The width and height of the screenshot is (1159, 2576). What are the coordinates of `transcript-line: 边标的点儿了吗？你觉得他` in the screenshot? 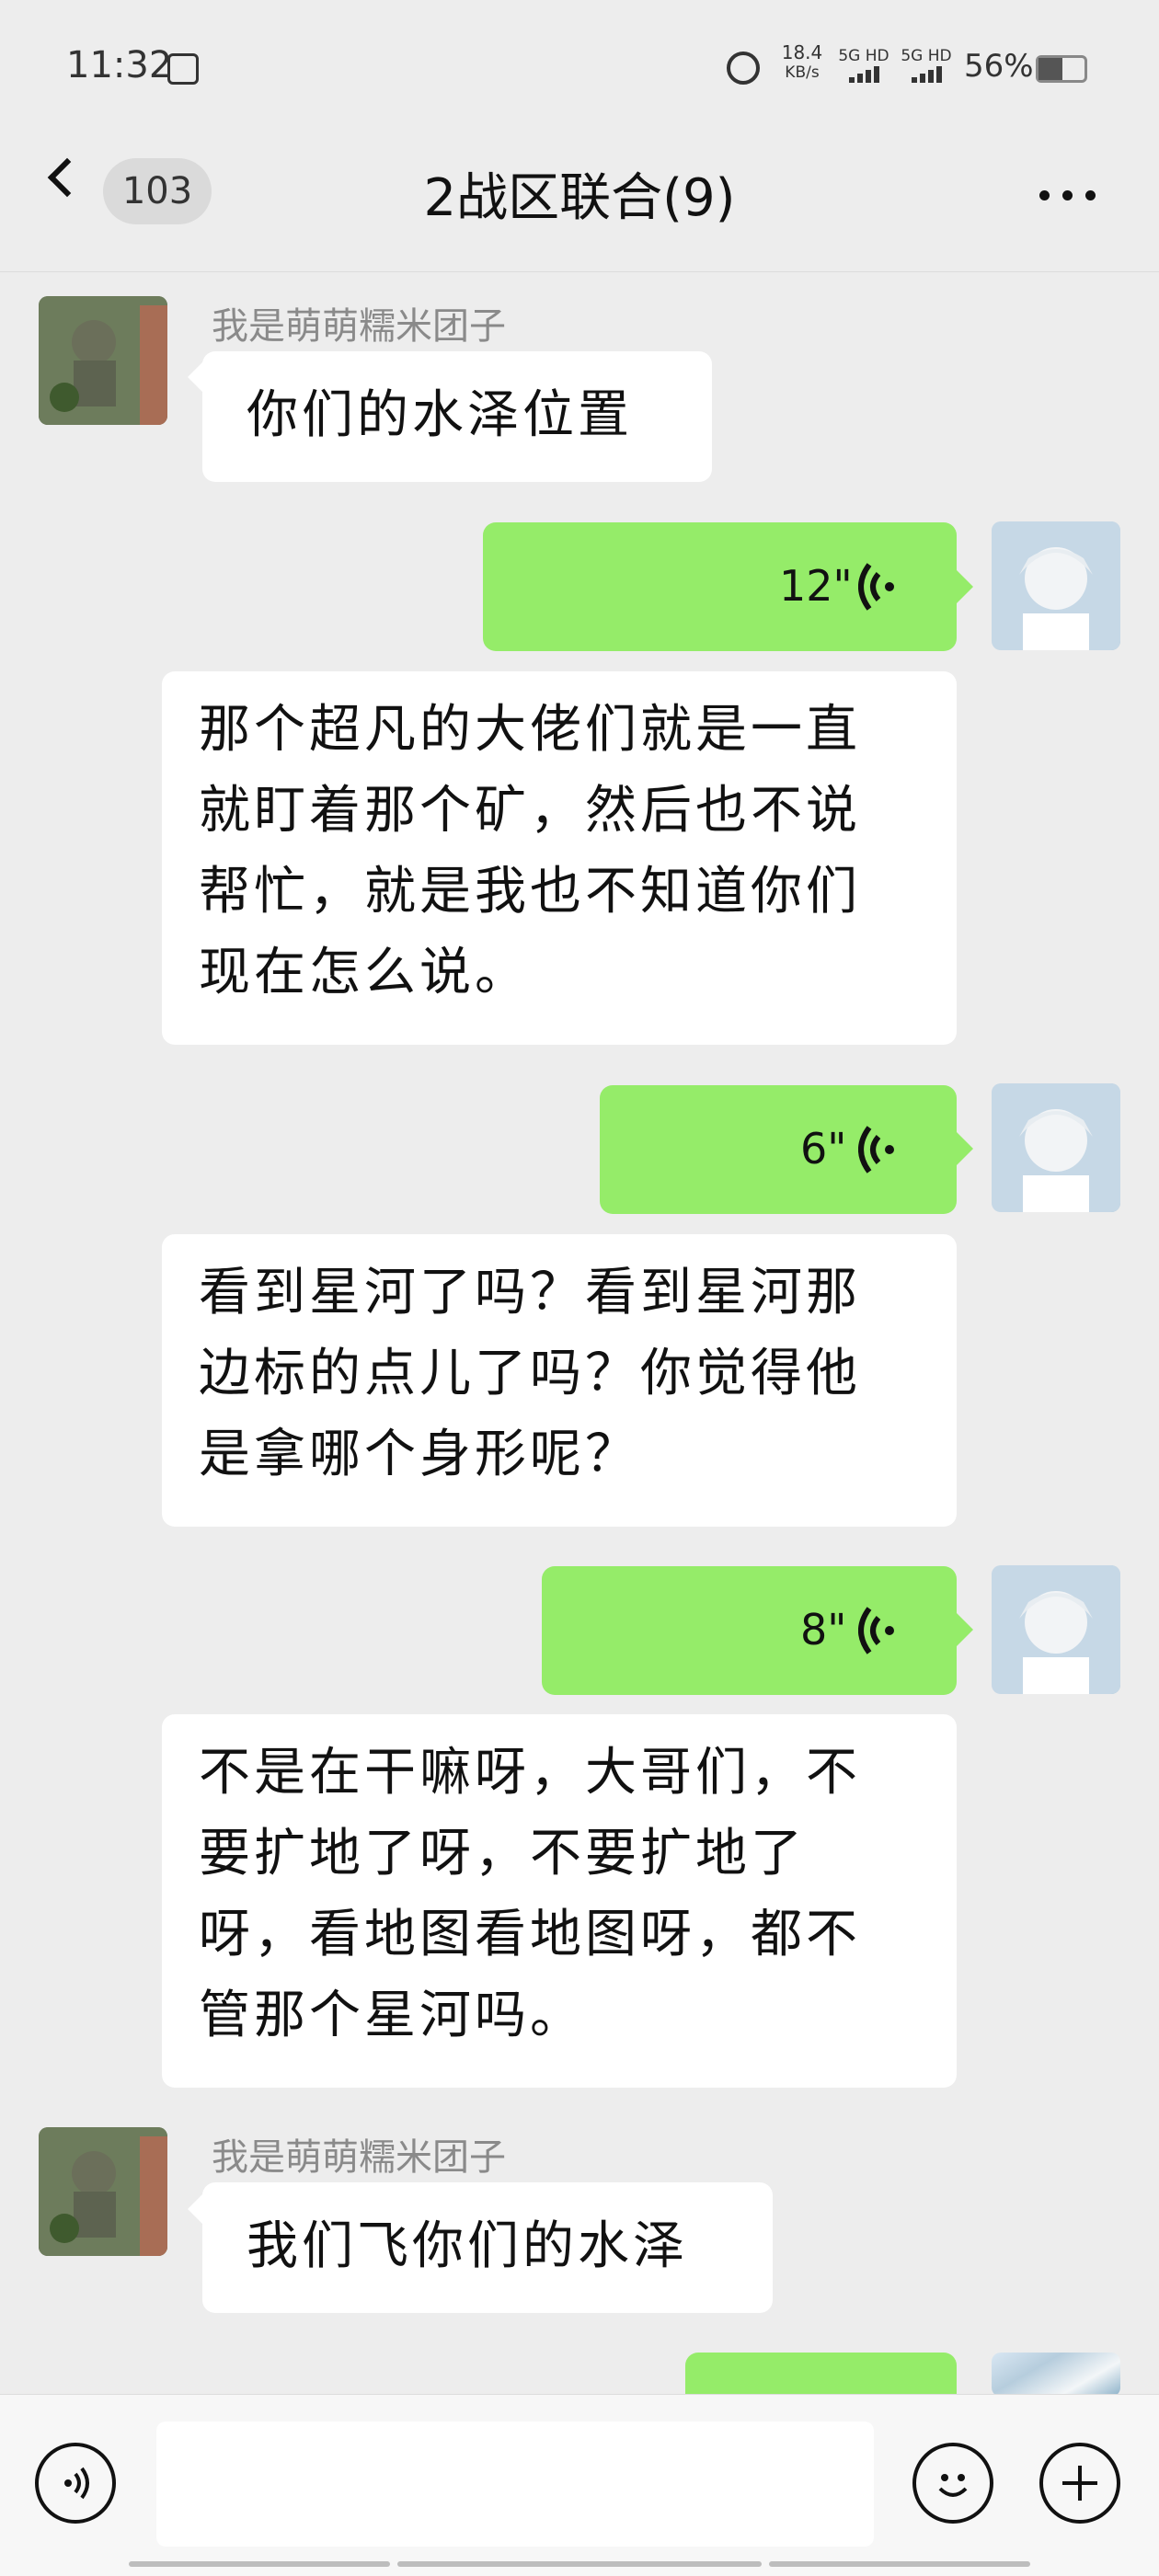 It's located at (530, 1373).